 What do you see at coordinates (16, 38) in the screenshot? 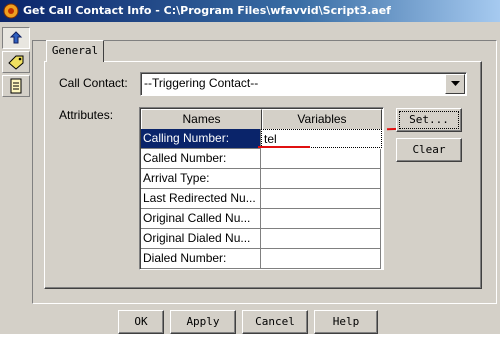
I see `upload-arrow-icon` at bounding box center [16, 38].